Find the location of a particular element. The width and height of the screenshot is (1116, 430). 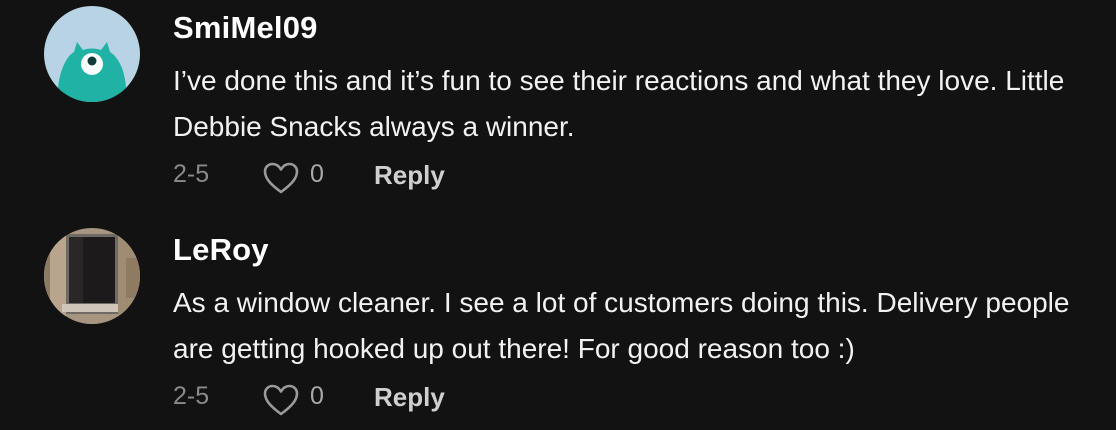

window-photo-avatar-icon is located at coordinates (92, 276).